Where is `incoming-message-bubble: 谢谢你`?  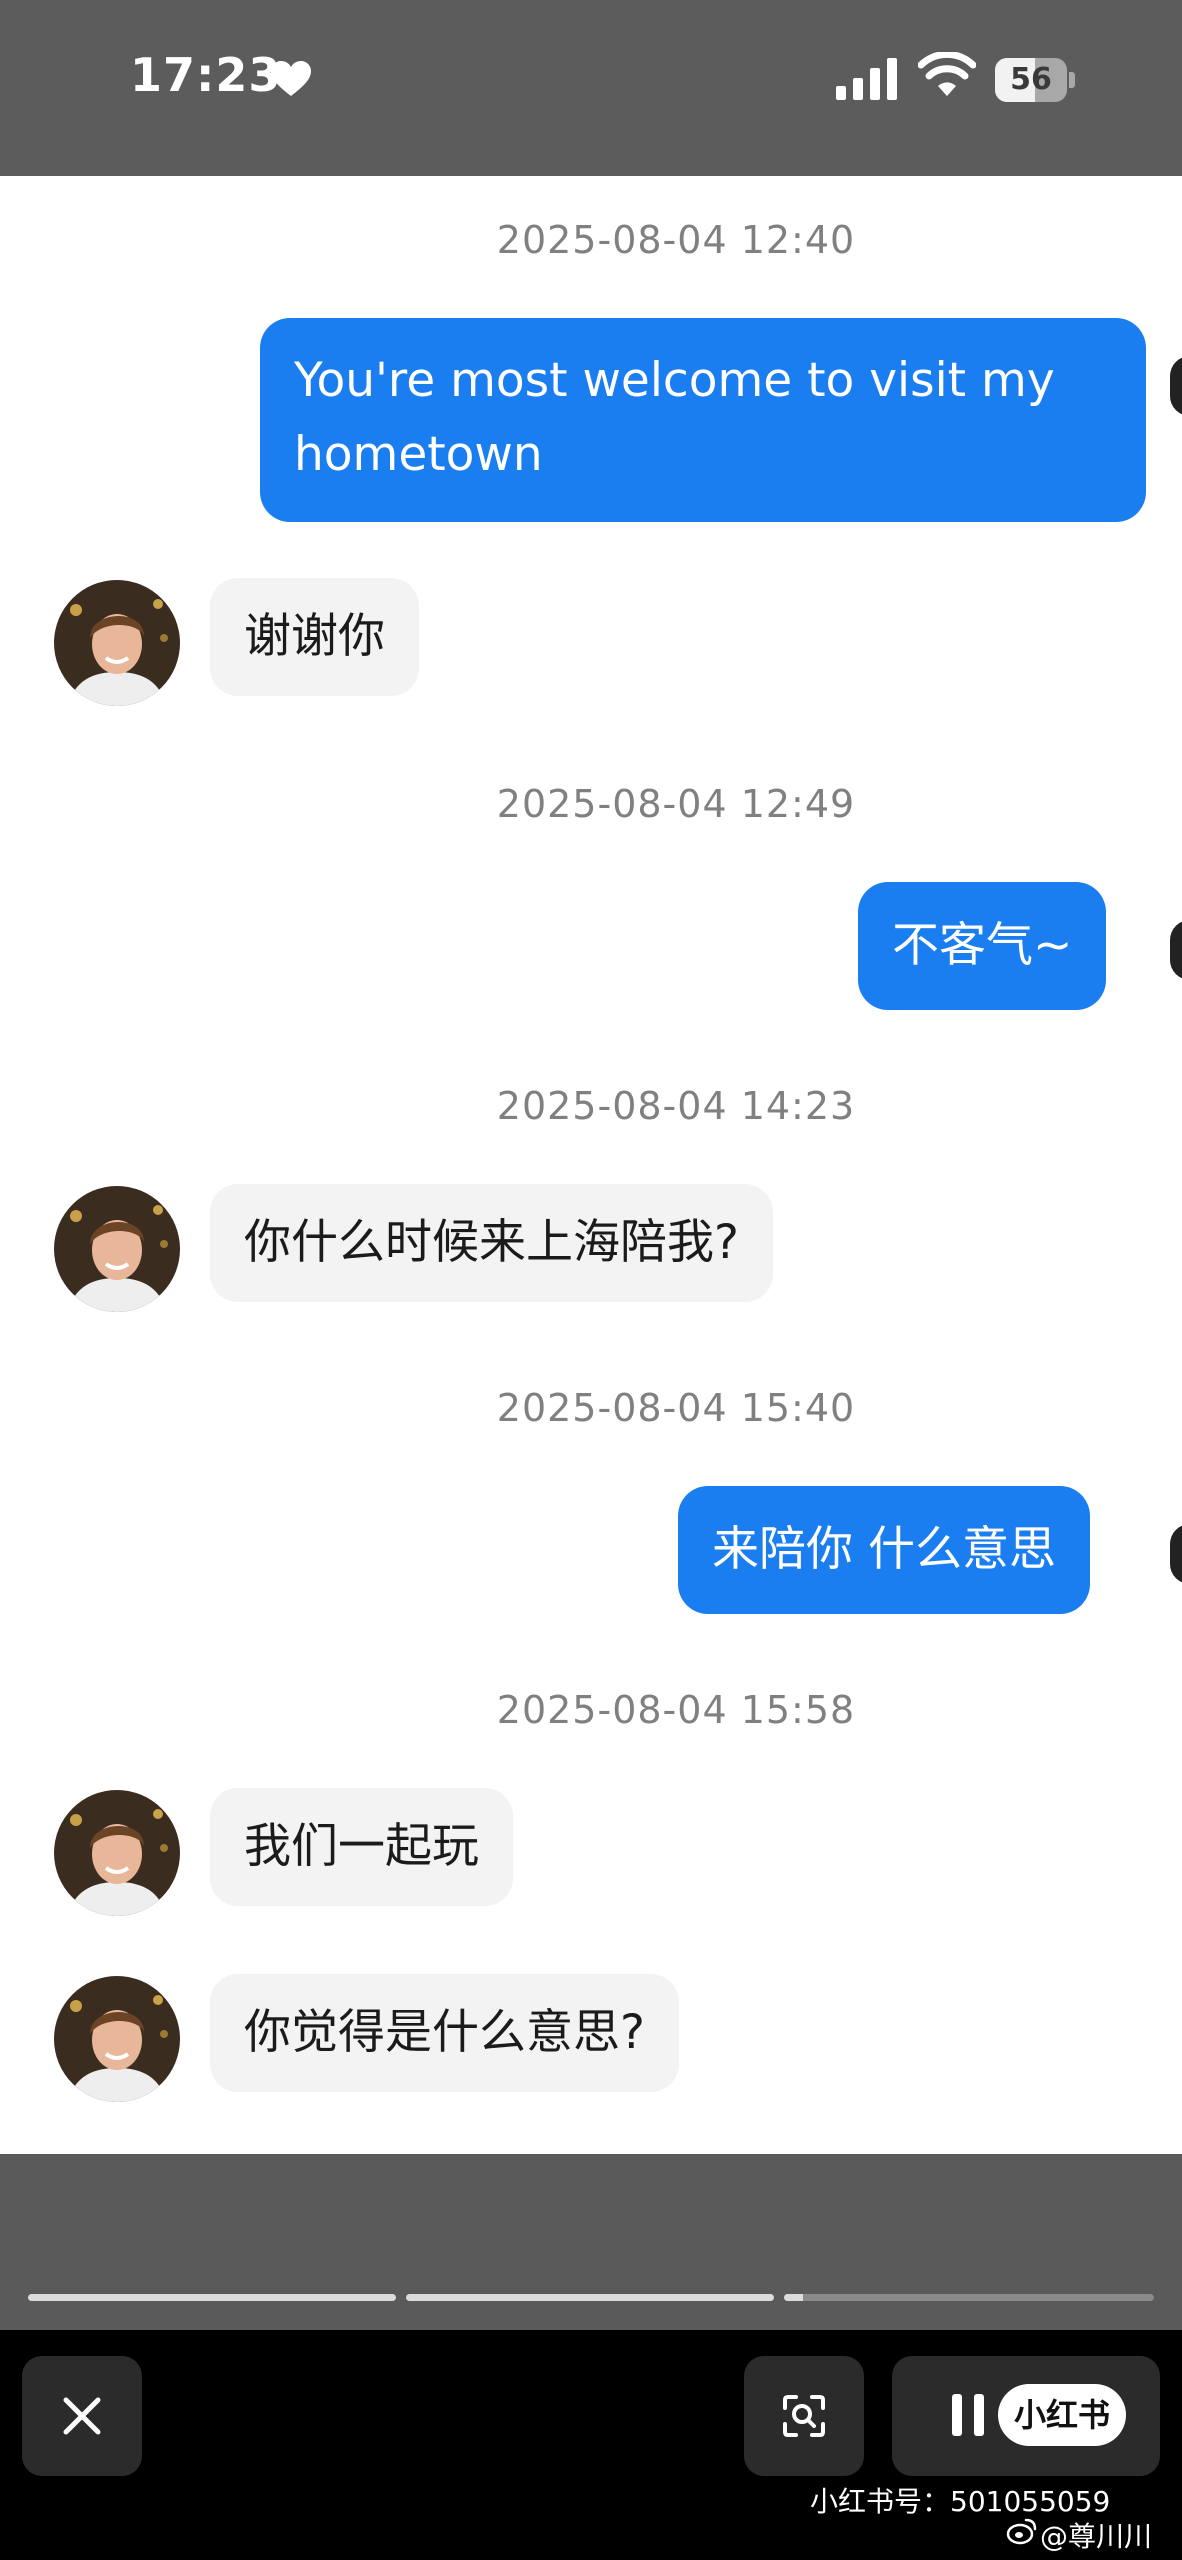 incoming-message-bubble: 谢谢你 is located at coordinates (314, 637).